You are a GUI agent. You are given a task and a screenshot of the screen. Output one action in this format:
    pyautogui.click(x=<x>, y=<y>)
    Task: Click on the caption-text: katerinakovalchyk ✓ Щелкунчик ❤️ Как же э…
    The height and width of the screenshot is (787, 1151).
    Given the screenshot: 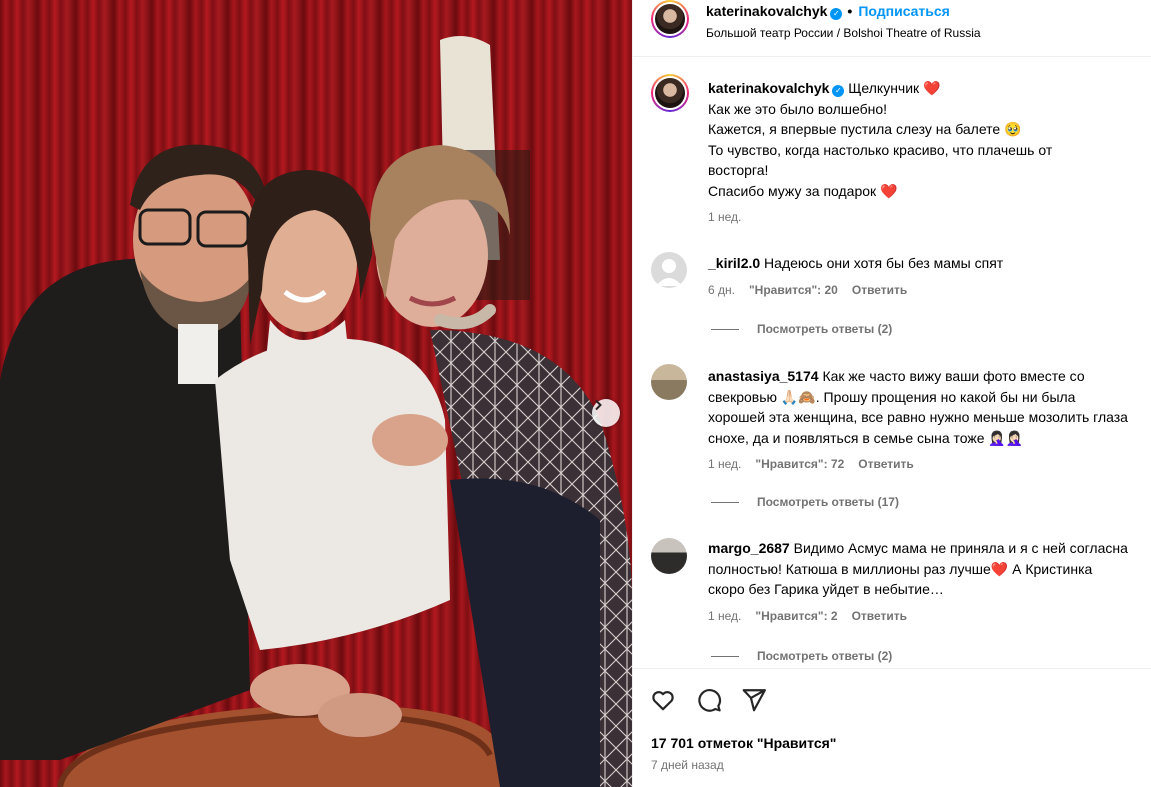 What is the action you would take?
    pyautogui.click(x=908, y=153)
    